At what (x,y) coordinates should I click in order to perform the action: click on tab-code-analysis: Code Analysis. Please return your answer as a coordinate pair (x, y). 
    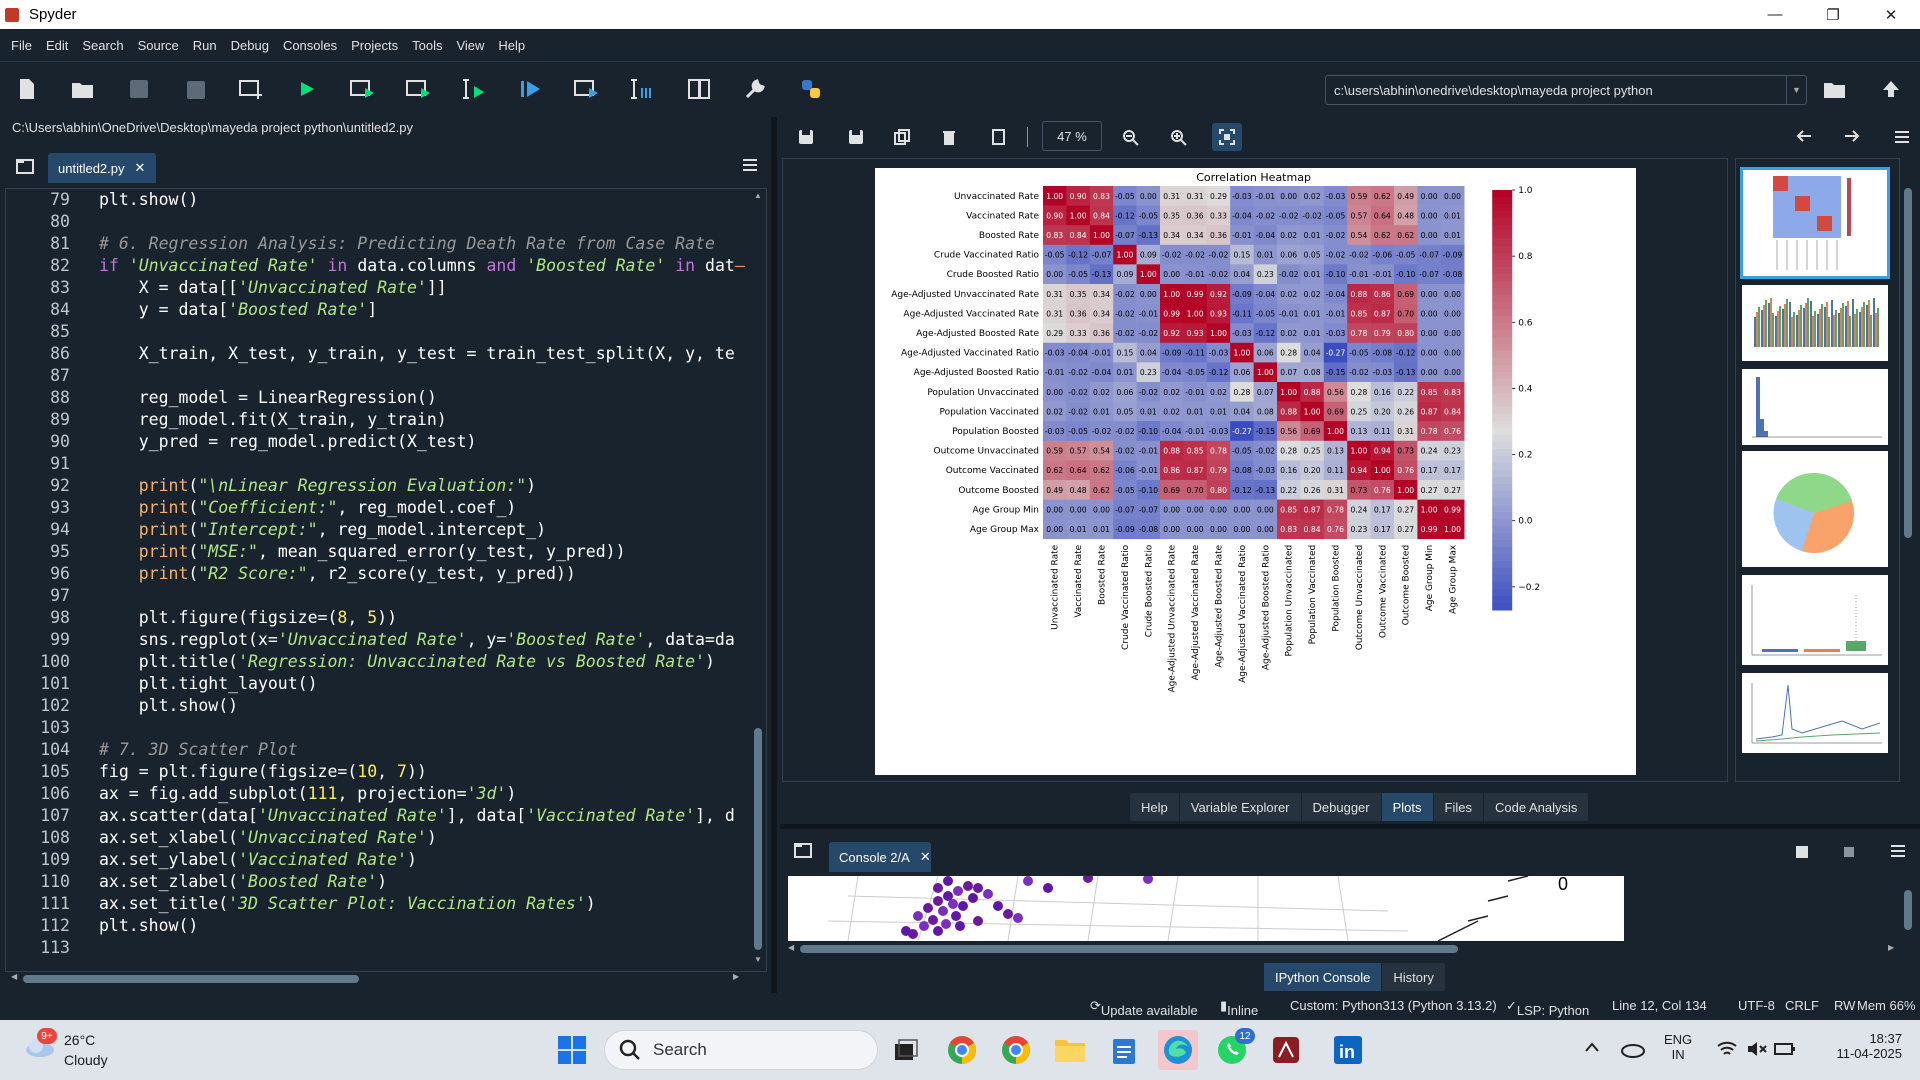
    Looking at the image, I should click on (1537, 807).